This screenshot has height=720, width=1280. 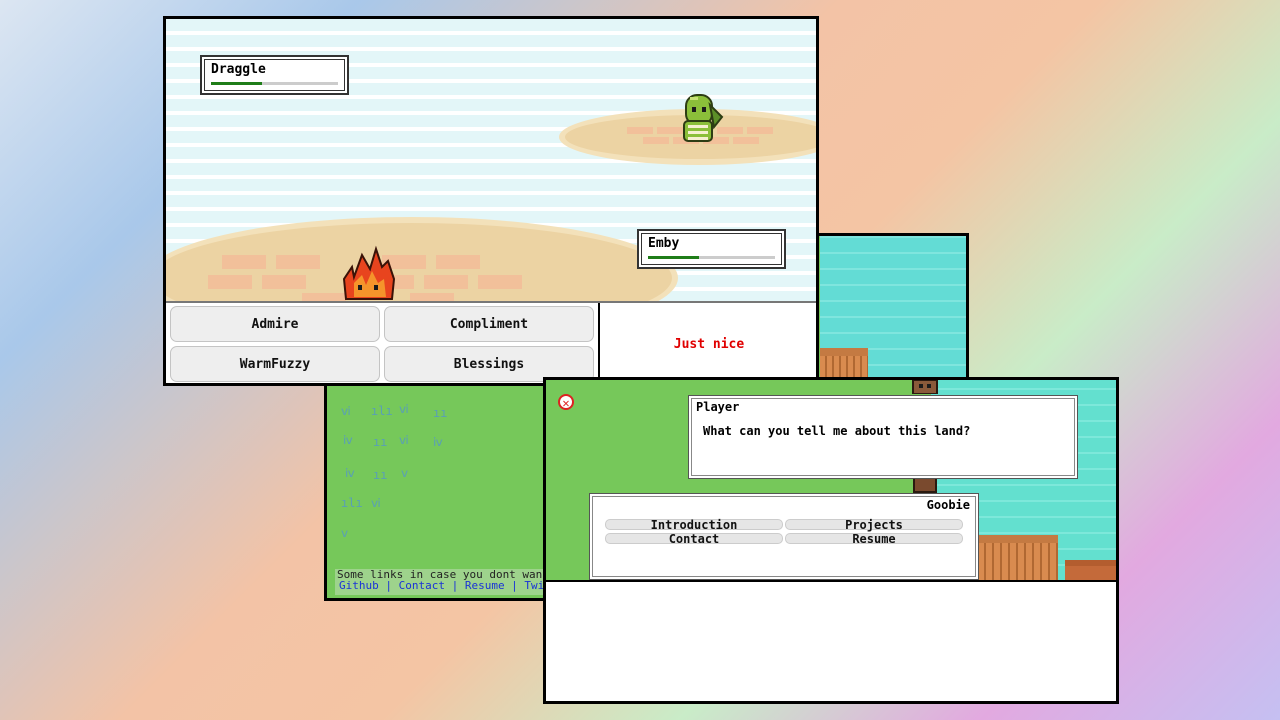 I want to click on npc-sprite, so click(x=925, y=387).